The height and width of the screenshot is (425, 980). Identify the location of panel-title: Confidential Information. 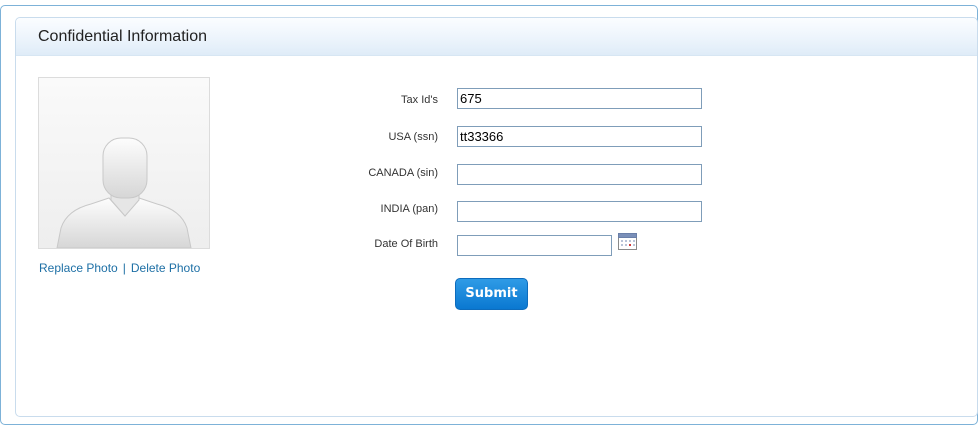
(122, 36).